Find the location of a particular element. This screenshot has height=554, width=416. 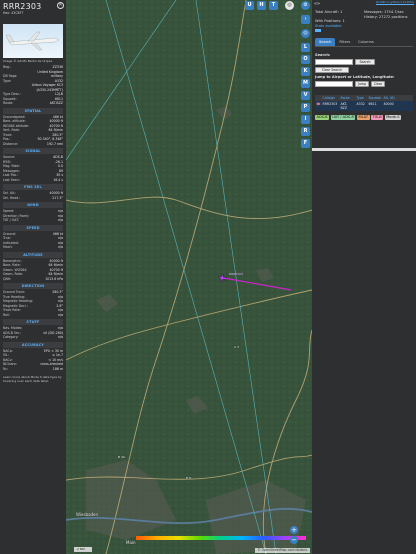

search-button: Search is located at coordinates (365, 61).